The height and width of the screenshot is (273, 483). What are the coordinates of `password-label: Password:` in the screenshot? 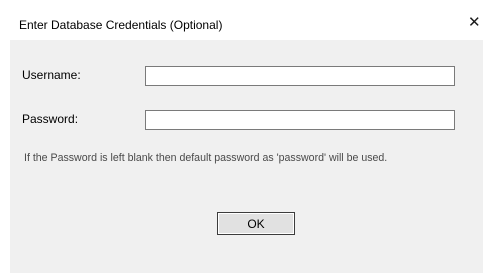 It's located at (50, 119).